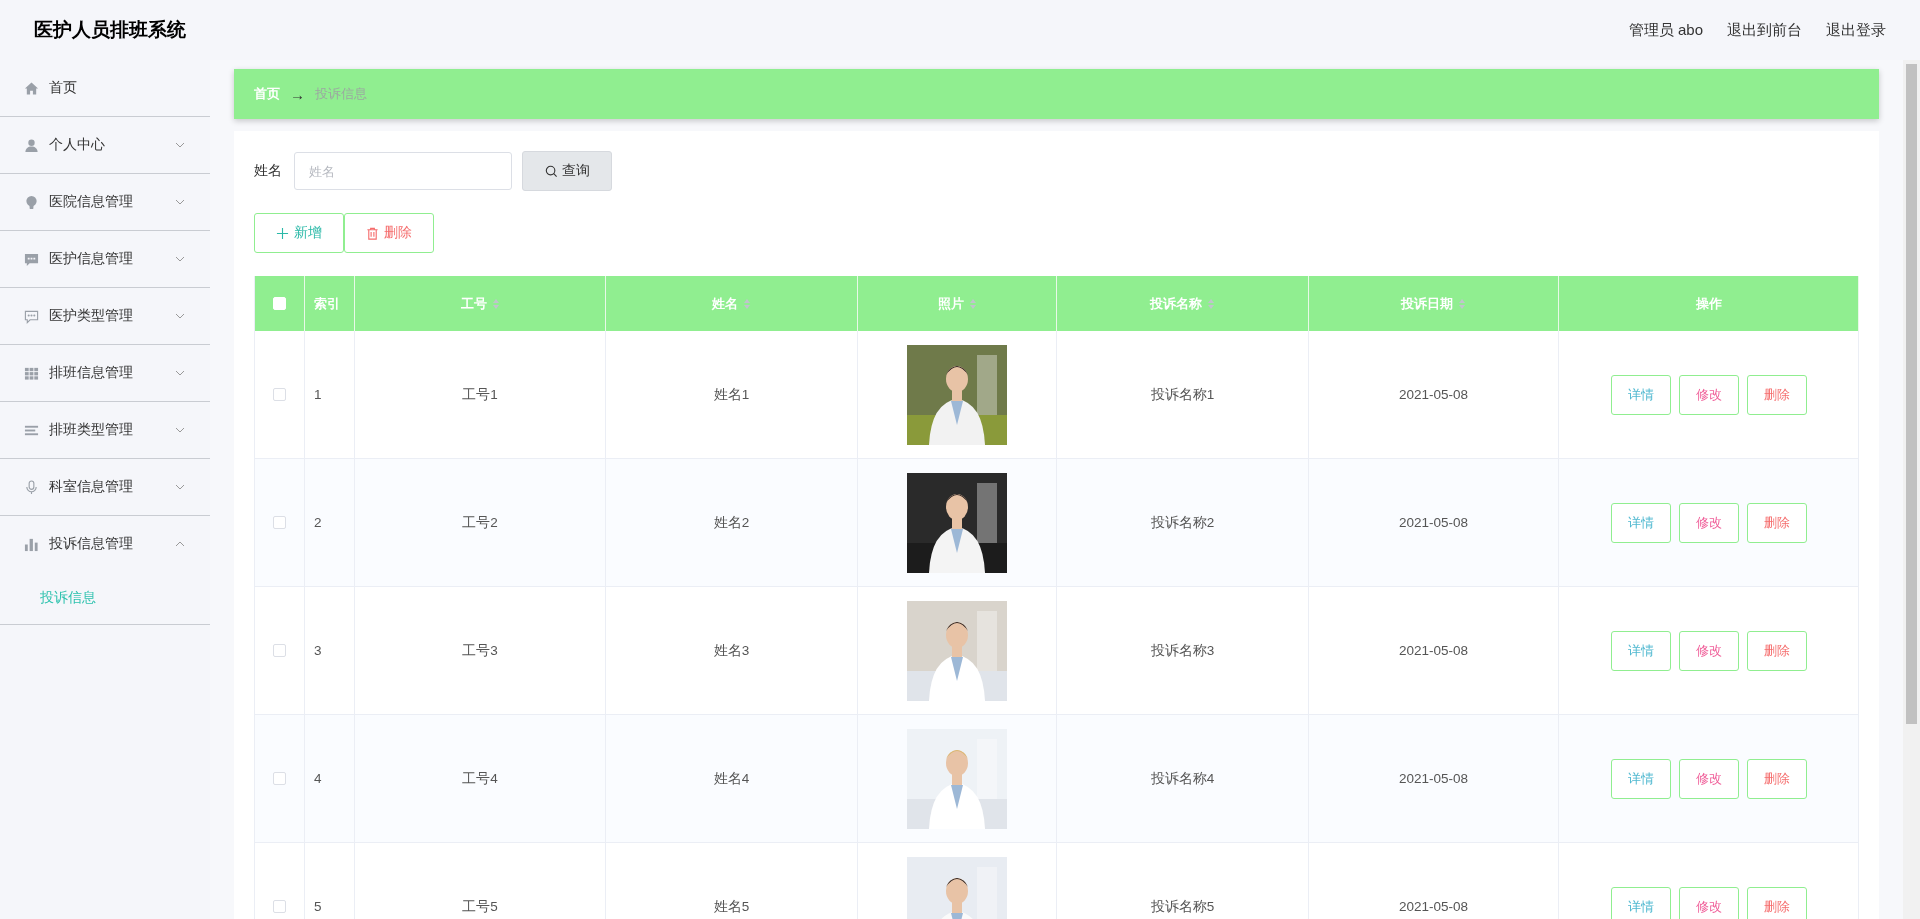 The image size is (1920, 919). What do you see at coordinates (31, 316) in the screenshot?
I see `chat-outline-icon` at bounding box center [31, 316].